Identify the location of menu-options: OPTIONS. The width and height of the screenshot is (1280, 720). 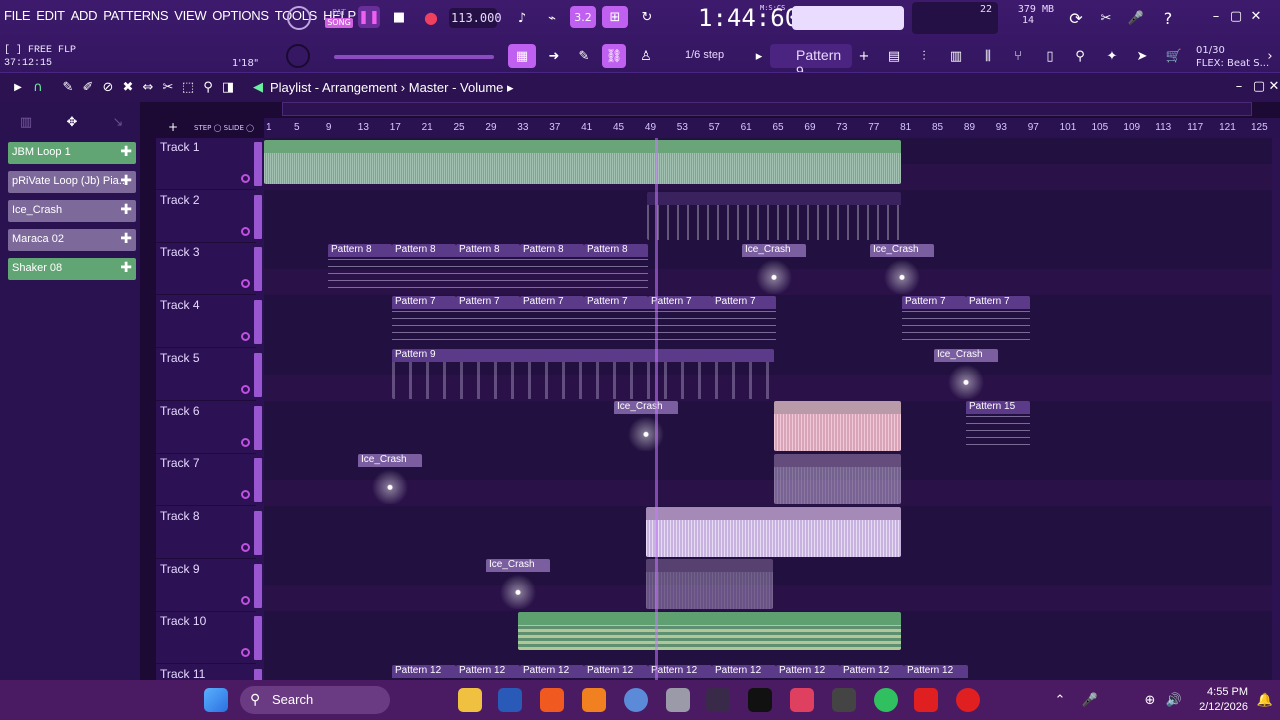
(240, 15).